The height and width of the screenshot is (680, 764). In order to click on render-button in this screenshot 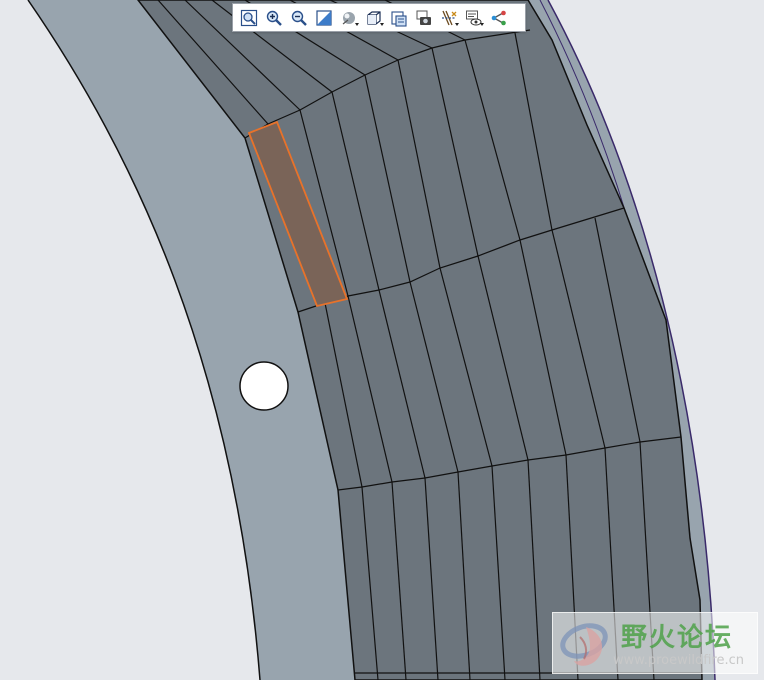, I will do `click(423, 17)`.